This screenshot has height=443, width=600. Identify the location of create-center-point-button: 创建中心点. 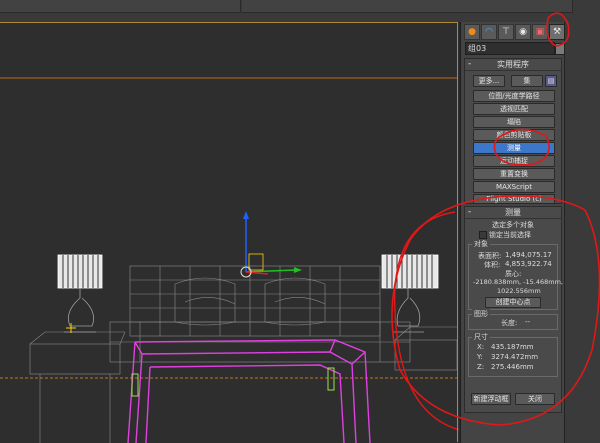
(513, 302).